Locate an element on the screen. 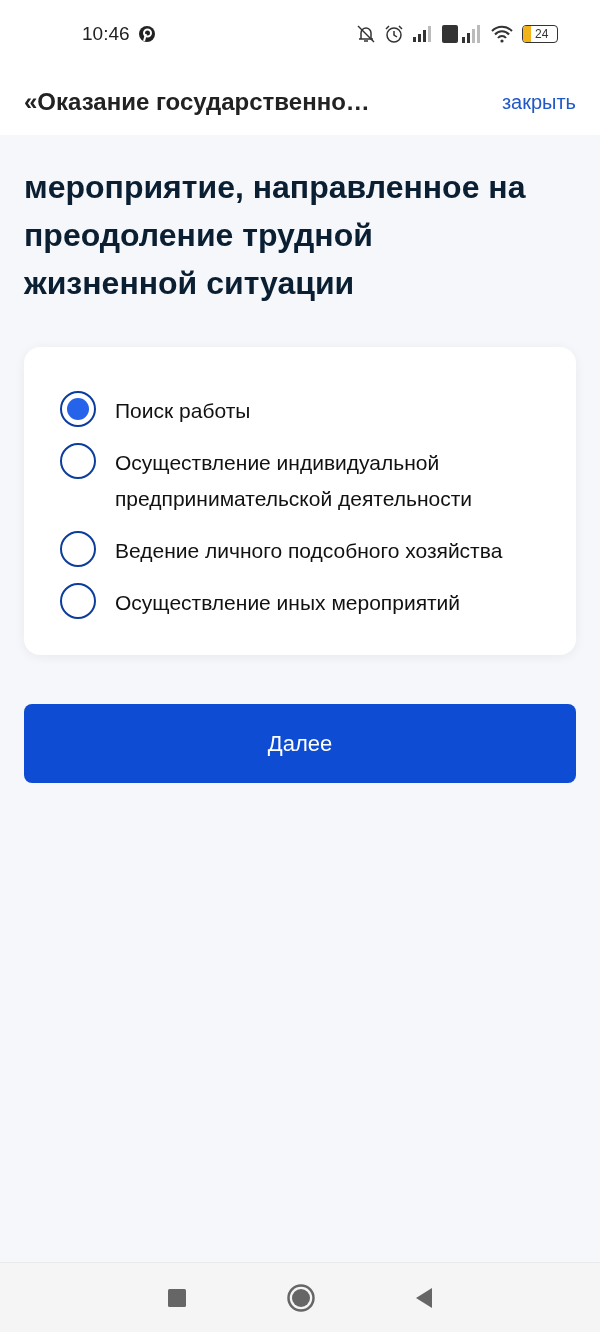  volte-signal-icon is located at coordinates (462, 34).